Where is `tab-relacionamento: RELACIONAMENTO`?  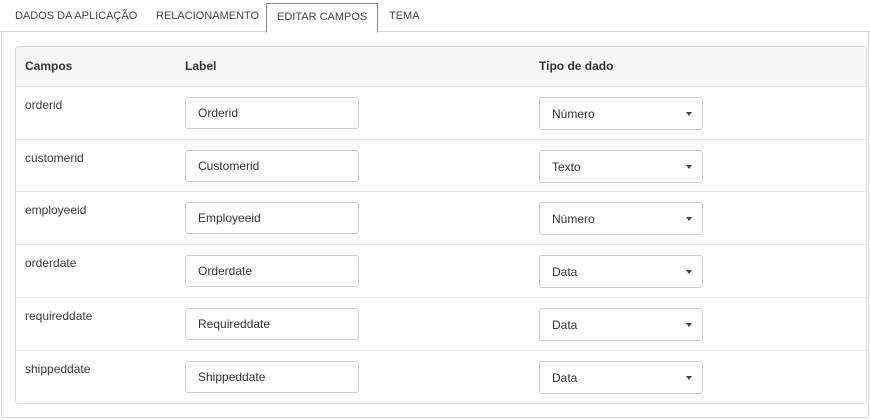
tab-relacionamento: RELACIONAMENTO is located at coordinates (207, 17).